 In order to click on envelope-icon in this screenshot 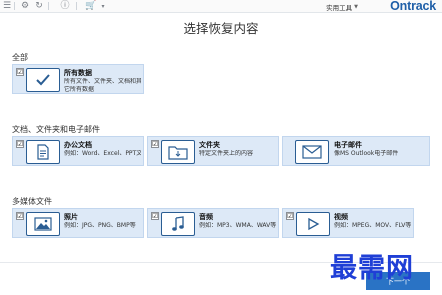, I will do `click(312, 152)`.